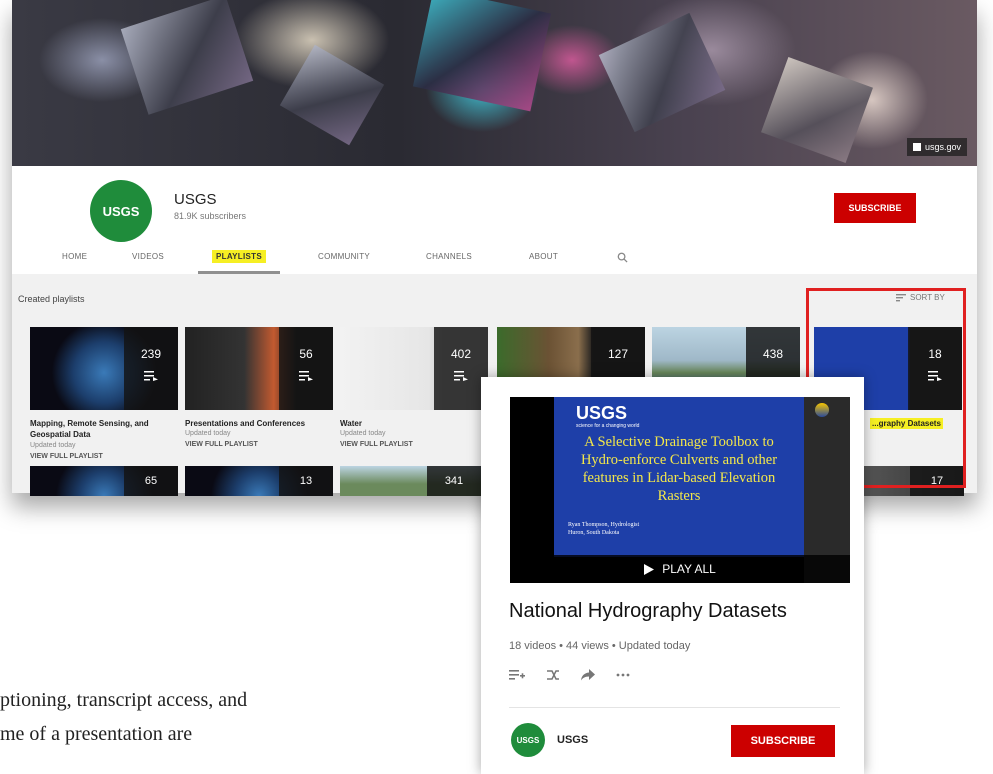 This screenshot has width=993, height=774. Describe the element at coordinates (306, 481) in the screenshot. I see `video-count: 13` at that location.